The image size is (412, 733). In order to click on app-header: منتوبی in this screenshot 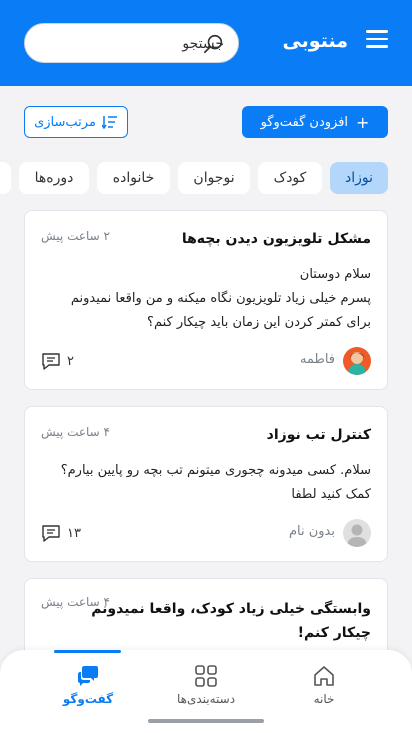, I will do `click(206, 43)`.